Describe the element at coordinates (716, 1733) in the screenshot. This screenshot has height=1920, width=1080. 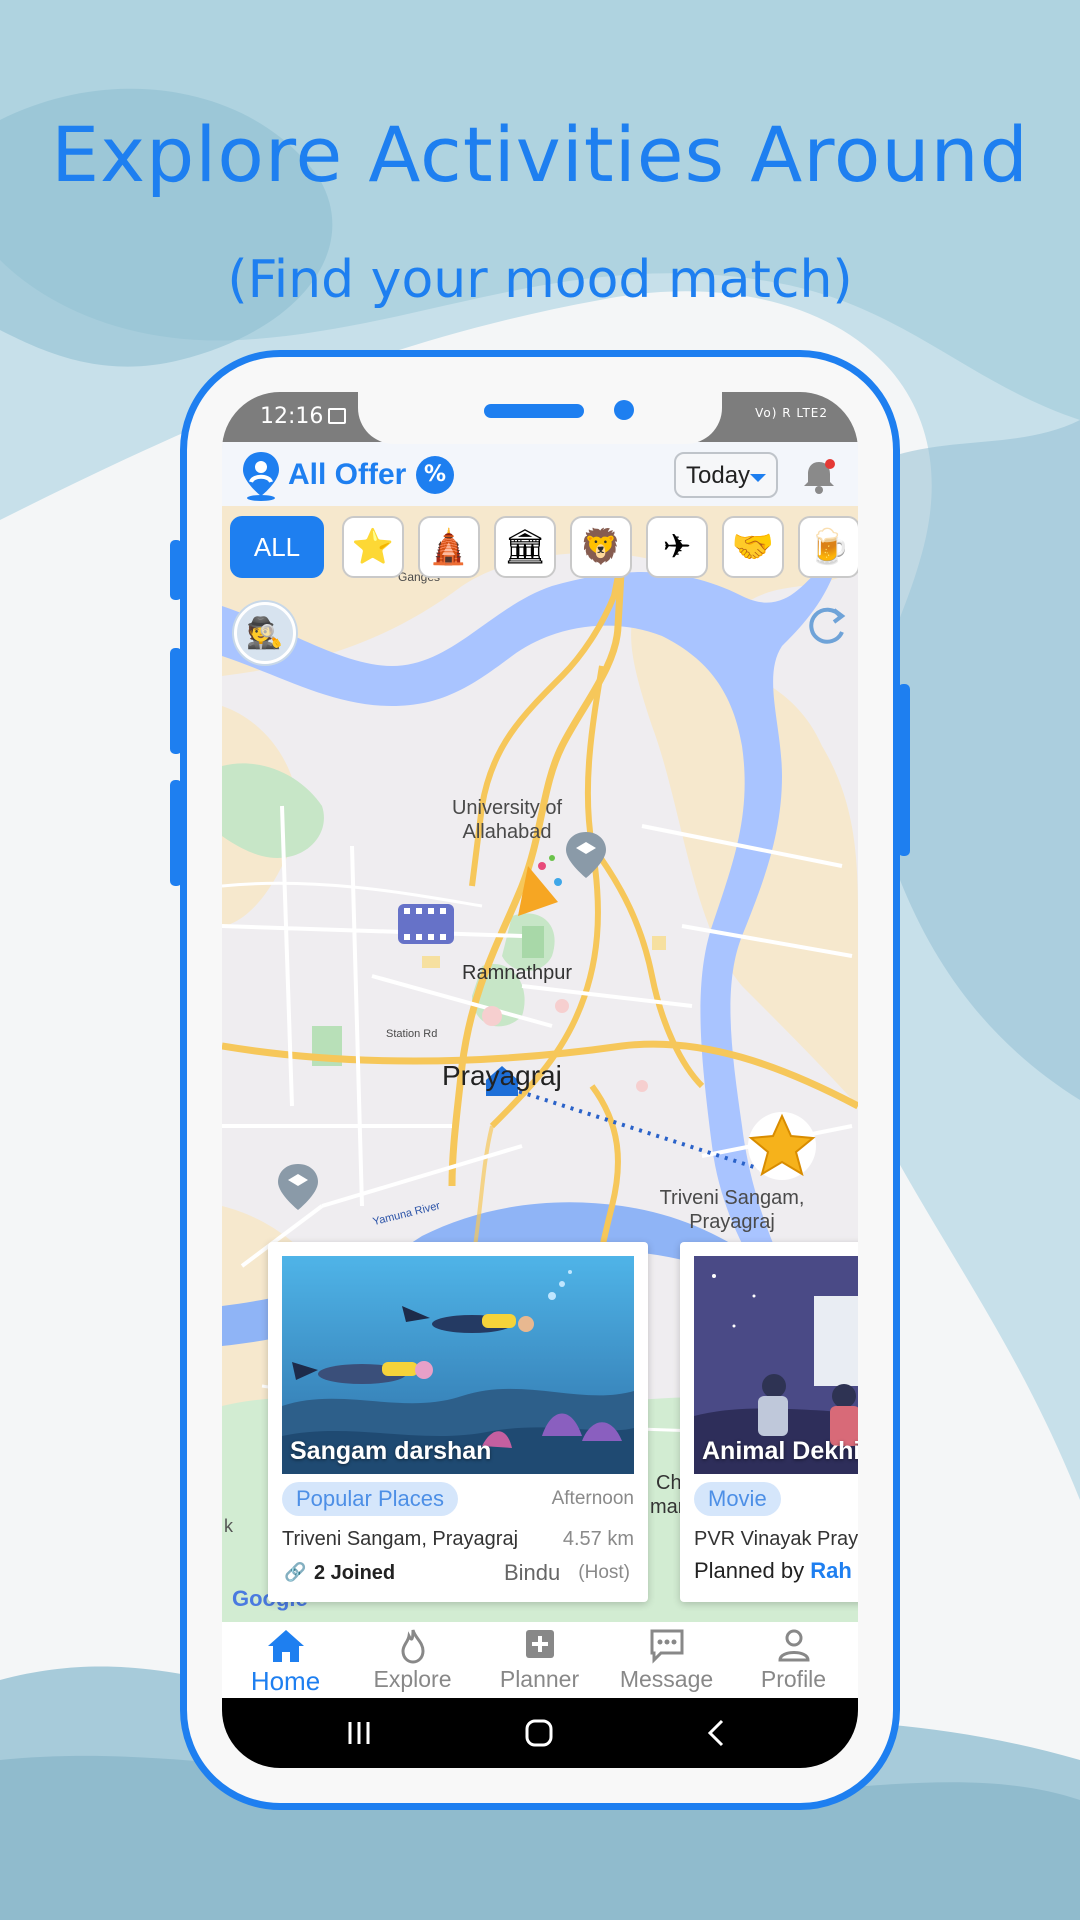
I see `back-icon` at that location.